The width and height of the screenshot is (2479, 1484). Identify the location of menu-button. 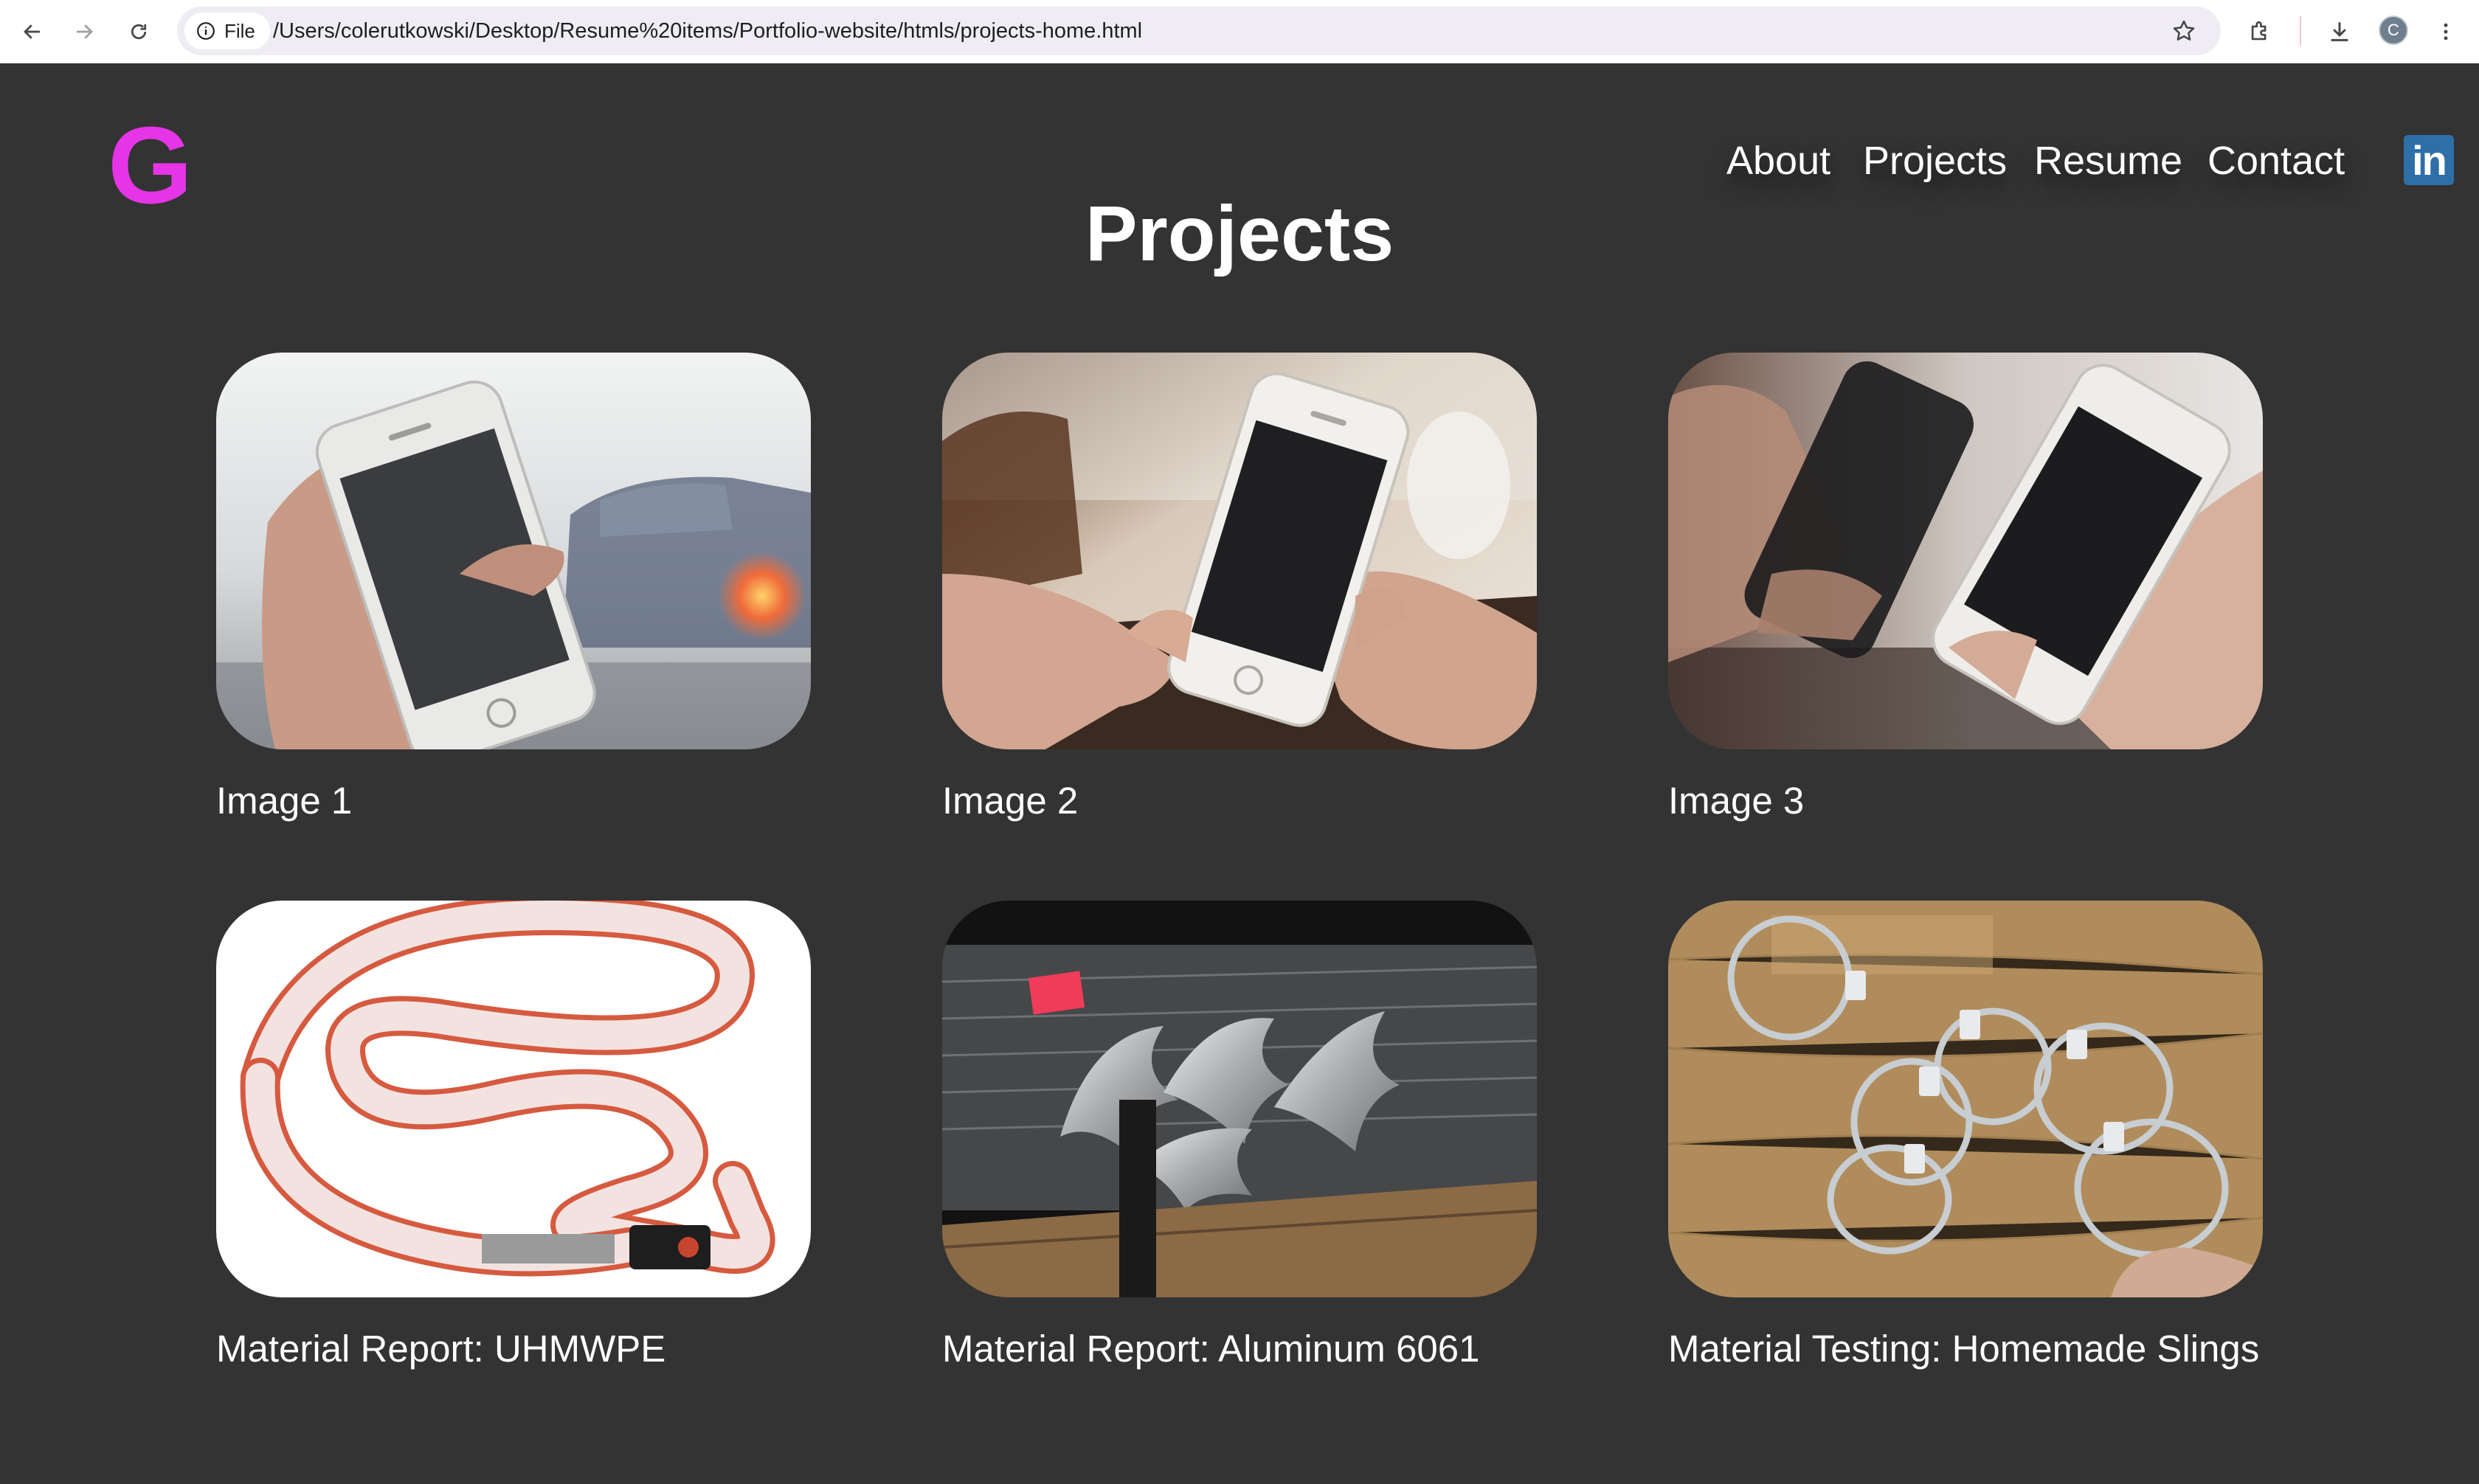
(2445, 31).